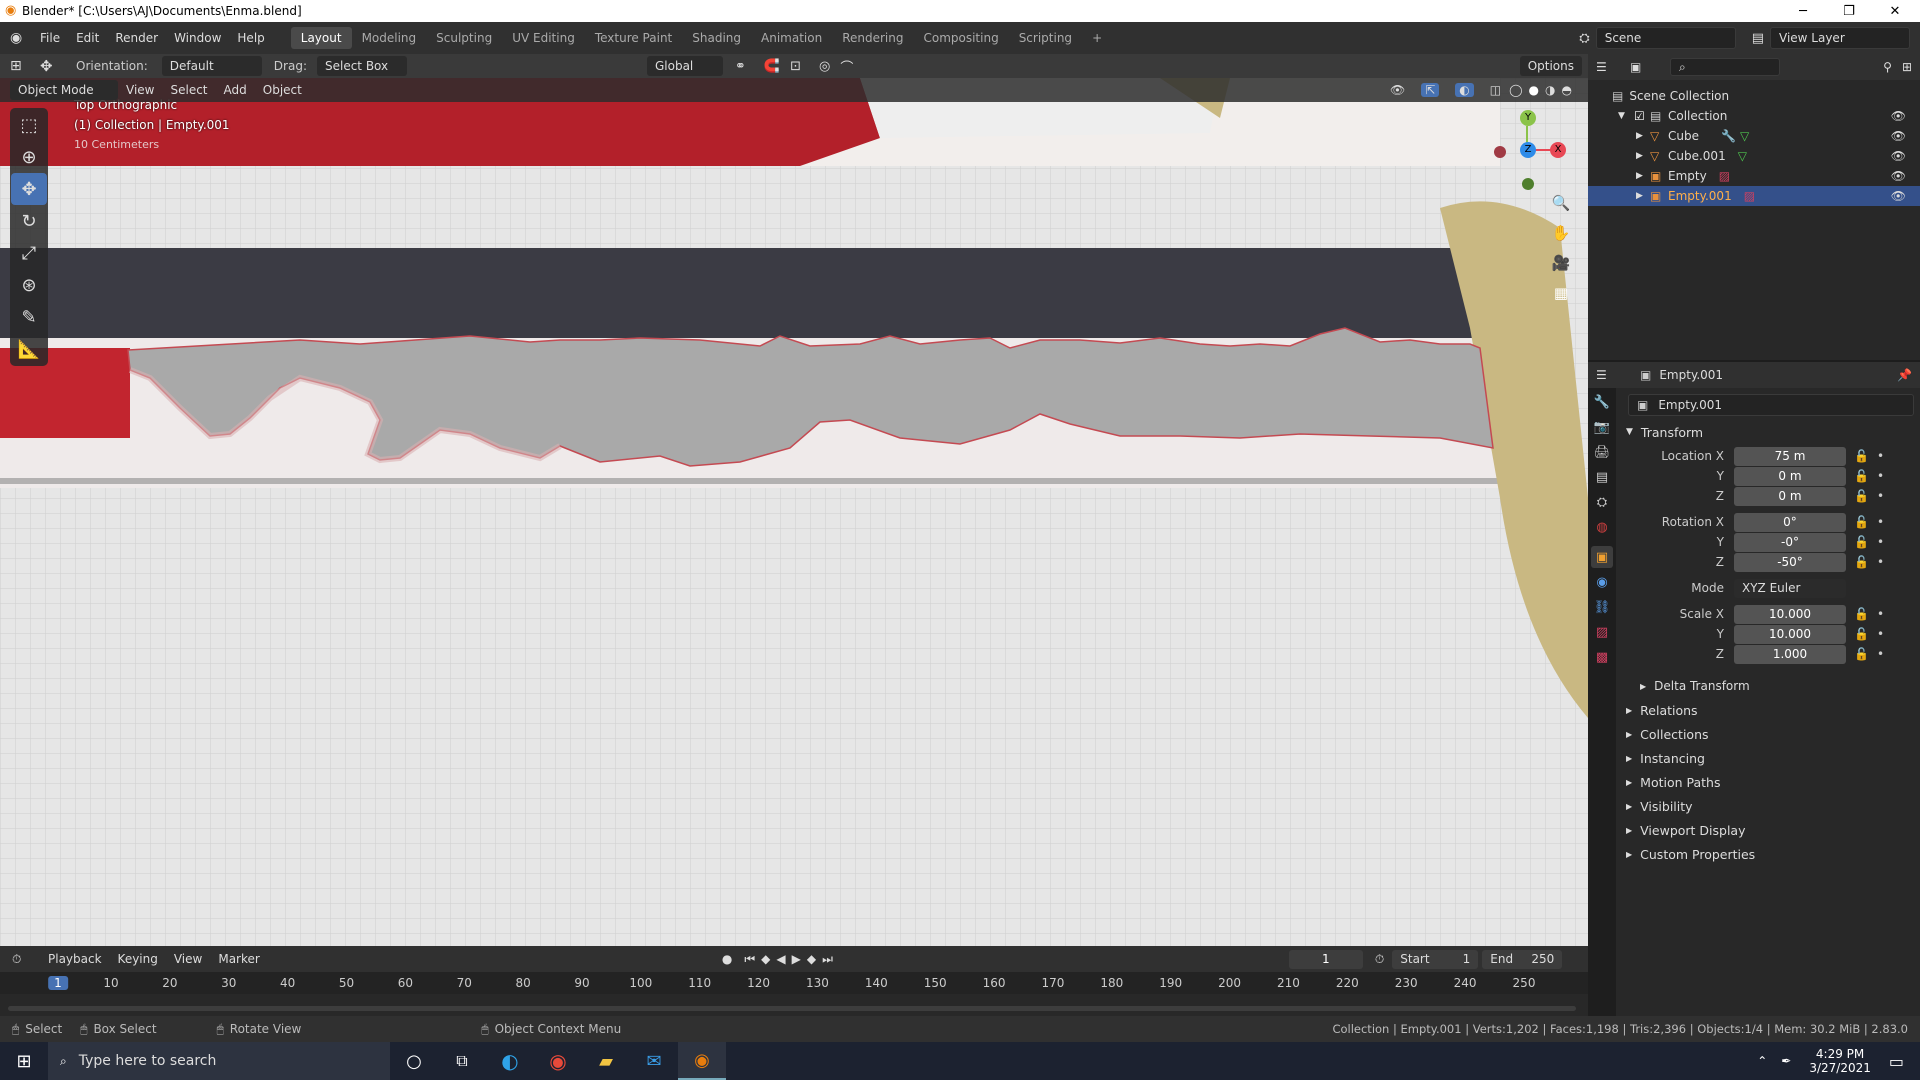 This screenshot has width=1920, height=1080. Describe the element at coordinates (1790, 634) in the screenshot. I see `scale-y-field: 10.000` at that location.